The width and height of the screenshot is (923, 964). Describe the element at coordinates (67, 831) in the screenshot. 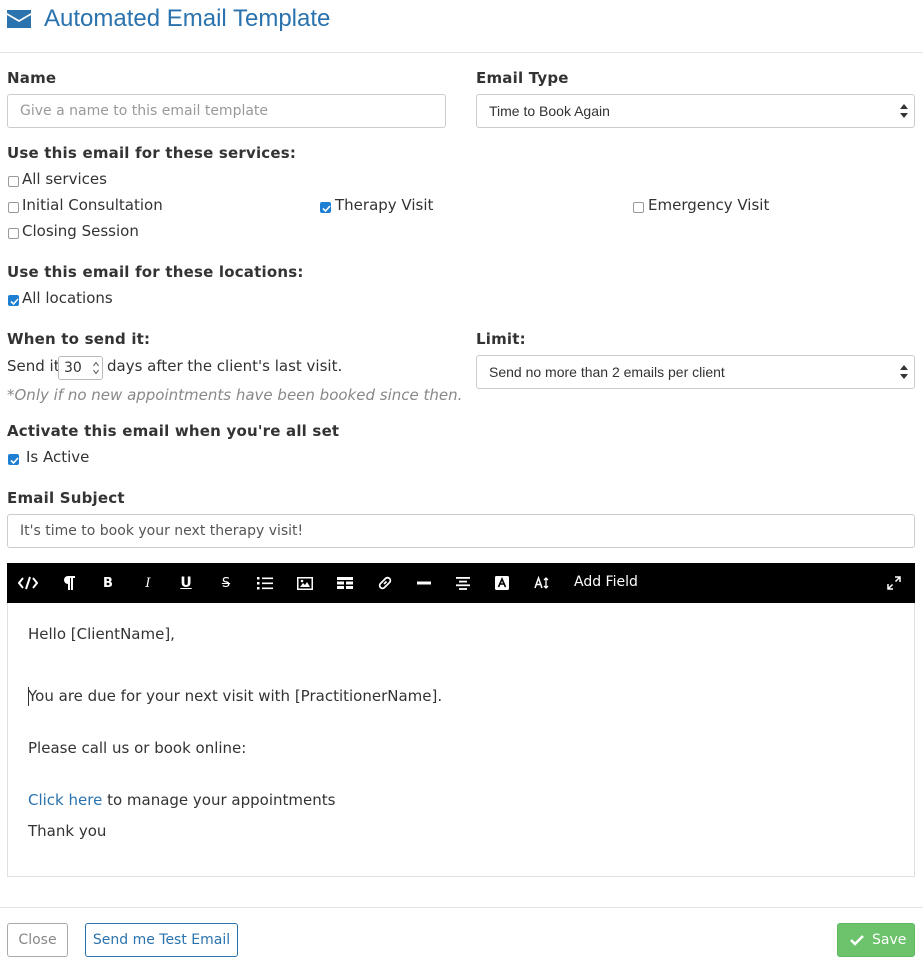

I see `body-signoff: Thank you` at that location.